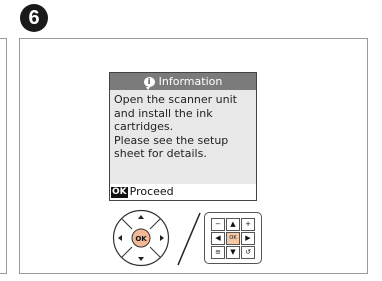  I want to click on up-key: ▲, so click(233, 224).